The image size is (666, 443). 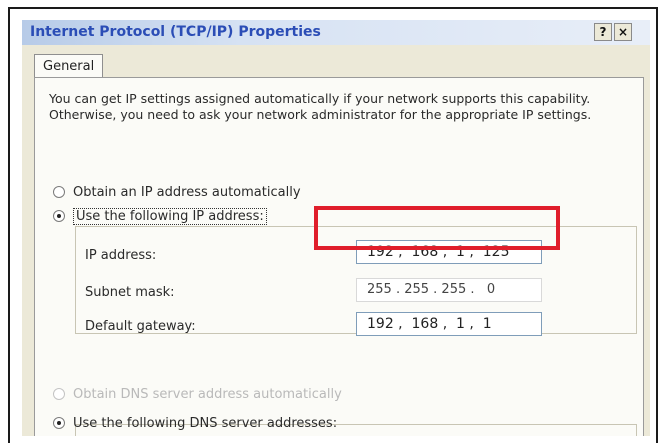 What do you see at coordinates (170, 216) in the screenshot?
I see `radio-use-following-ip-label: Use the following IP address:` at bounding box center [170, 216].